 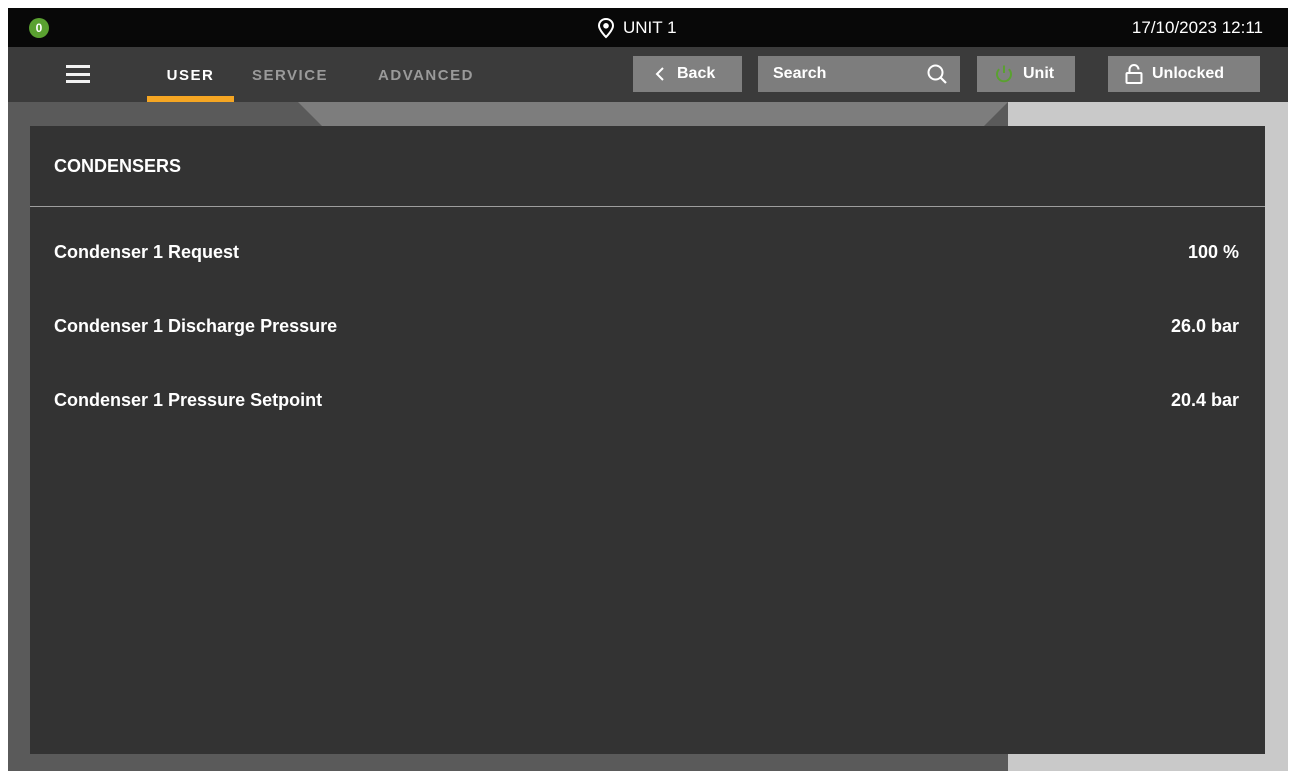 I want to click on chevron-left-icon, so click(x=659, y=74).